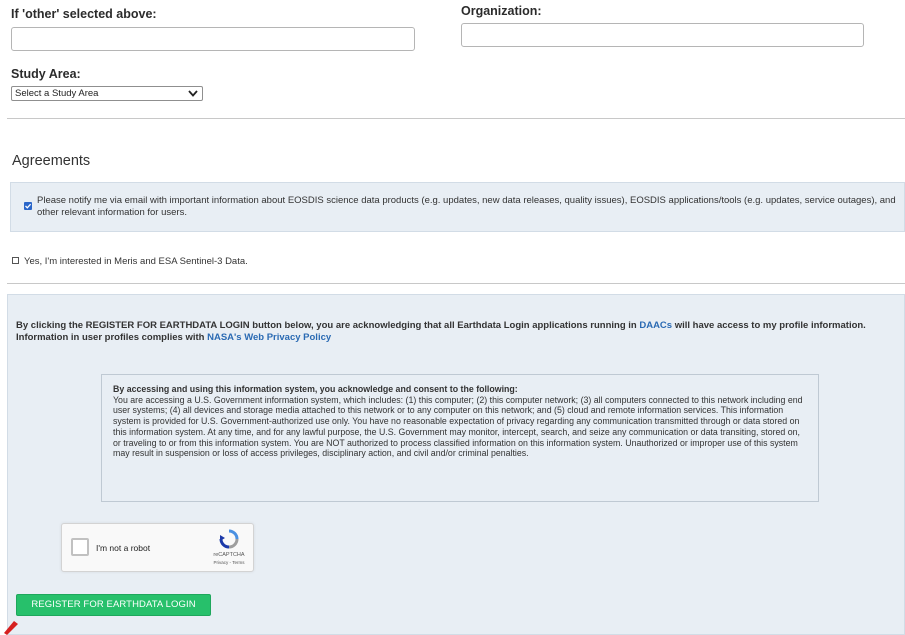 This screenshot has width=905, height=635. What do you see at coordinates (229, 562) in the screenshot?
I see `recaptcha-links: Privacy - Terms` at bounding box center [229, 562].